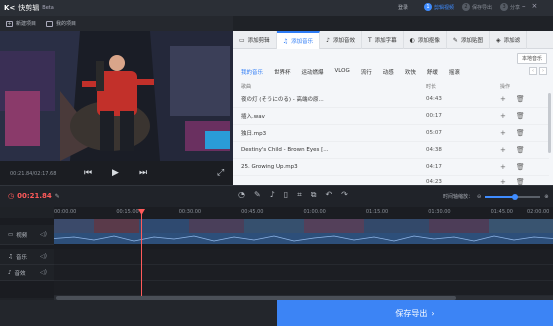 The height and width of the screenshot is (326, 553). What do you see at coordinates (385, 41) in the screenshot?
I see `tab-label: 添加字幕` at bounding box center [385, 41].